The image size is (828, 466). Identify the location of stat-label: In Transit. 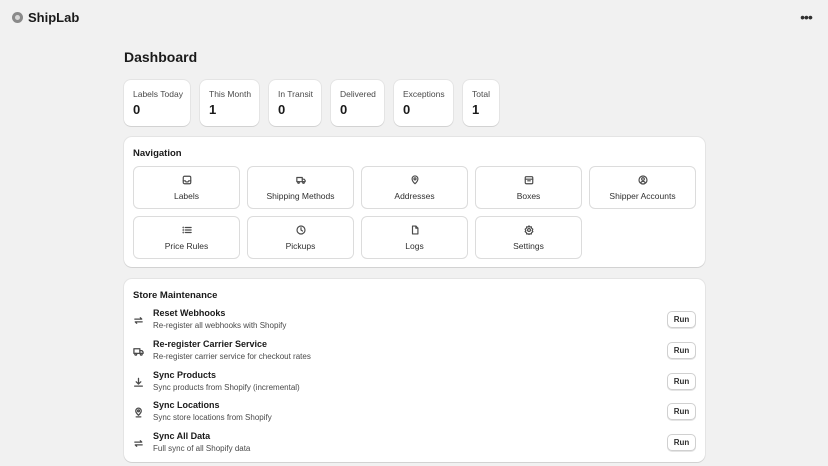
(295, 94).